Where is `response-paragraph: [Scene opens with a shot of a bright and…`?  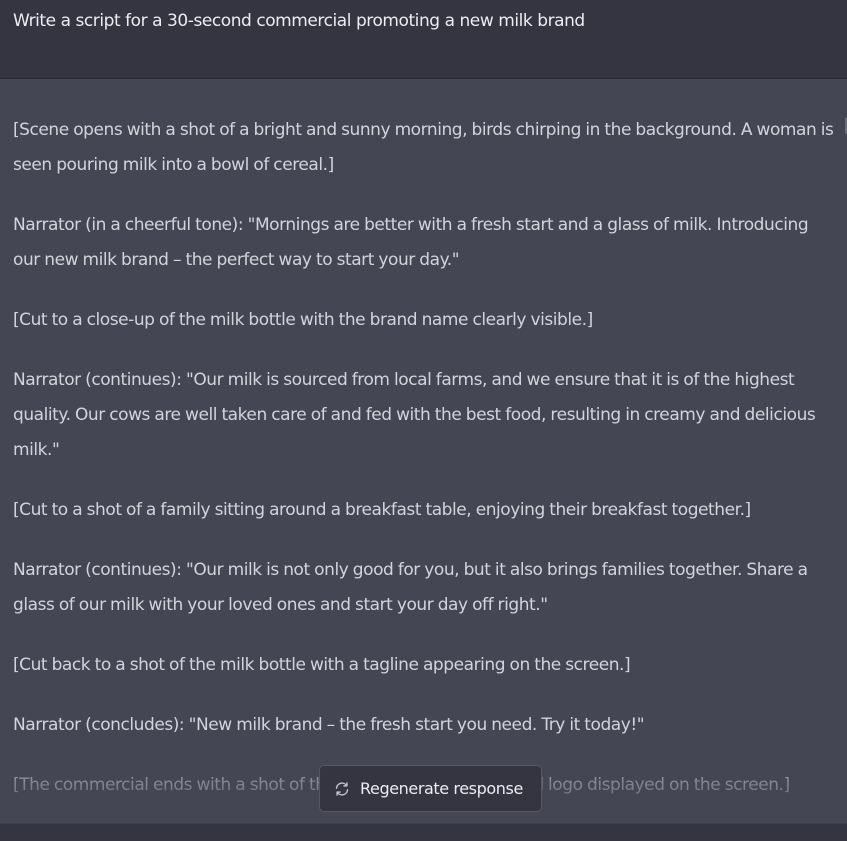 response-paragraph: [Scene opens with a shot of a bright and… is located at coordinates (423, 147).